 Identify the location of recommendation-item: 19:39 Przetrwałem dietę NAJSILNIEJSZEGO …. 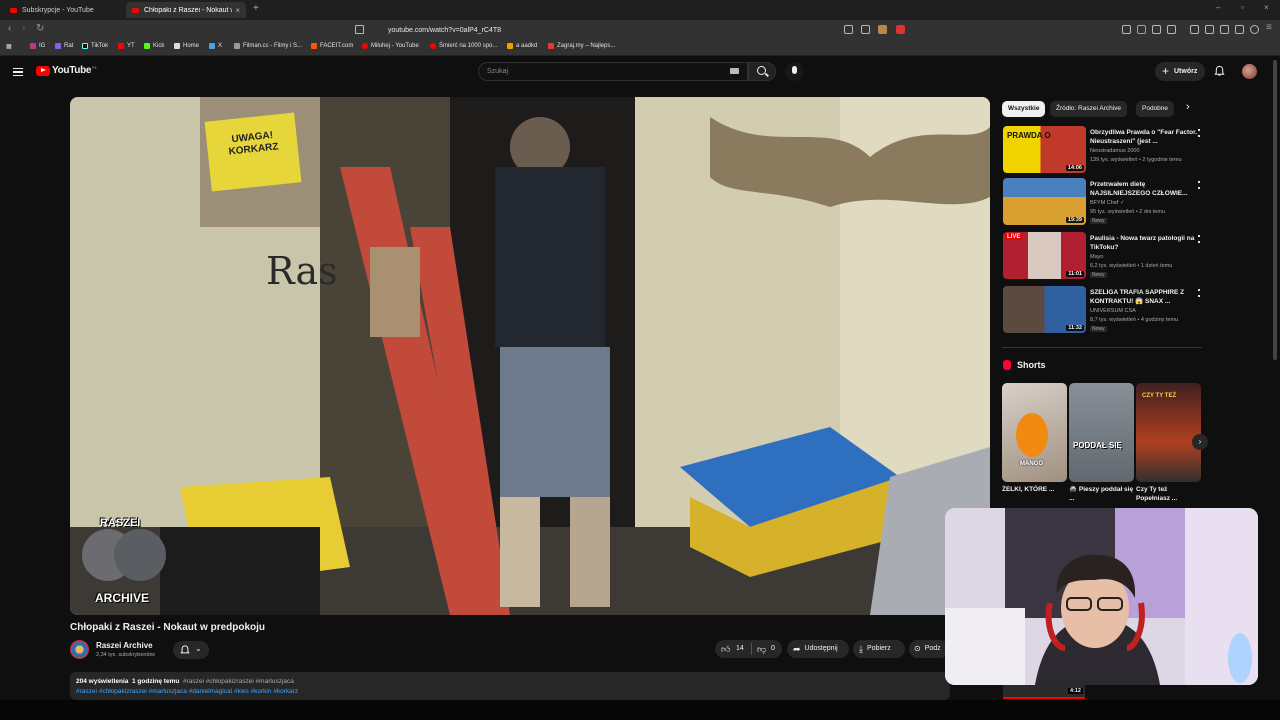
(1105, 202).